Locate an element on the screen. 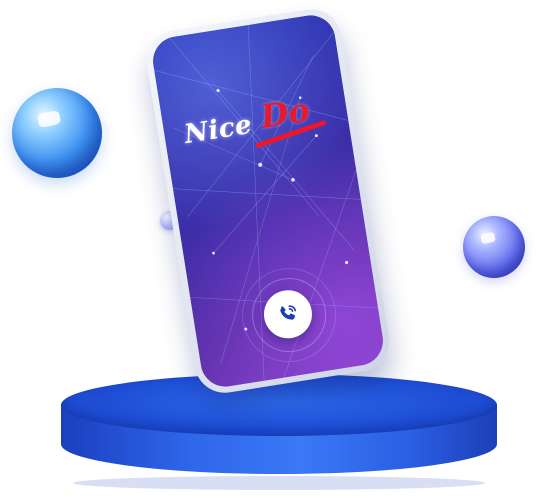 The height and width of the screenshot is (498, 541). podium-shadow is located at coordinates (279, 483).